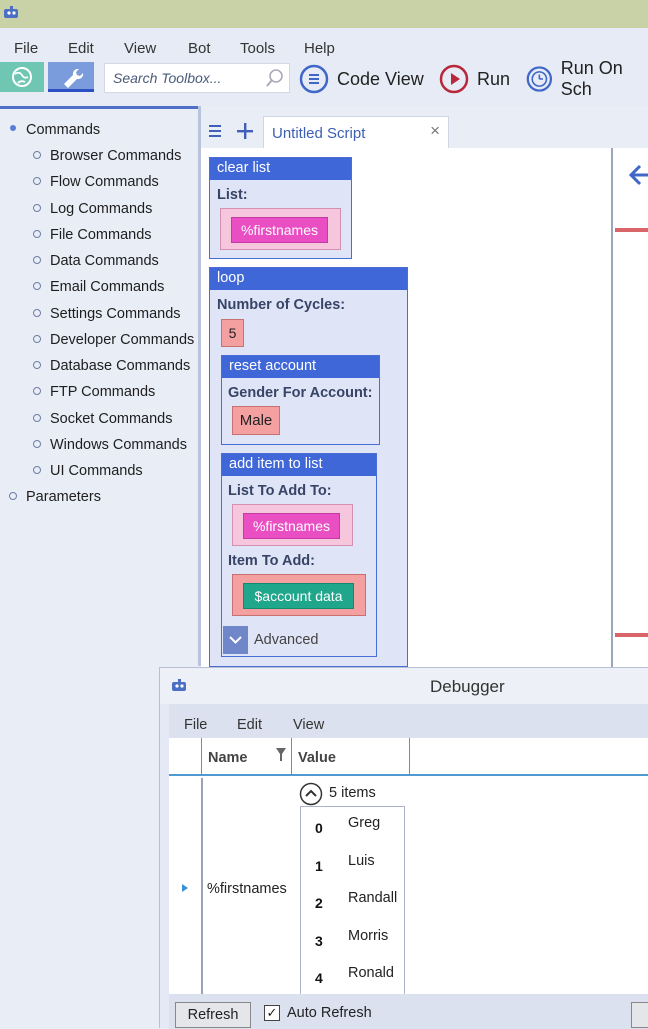 Image resolution: width=648 pixels, height=1029 pixels. I want to click on item-index: 2, so click(319, 903).